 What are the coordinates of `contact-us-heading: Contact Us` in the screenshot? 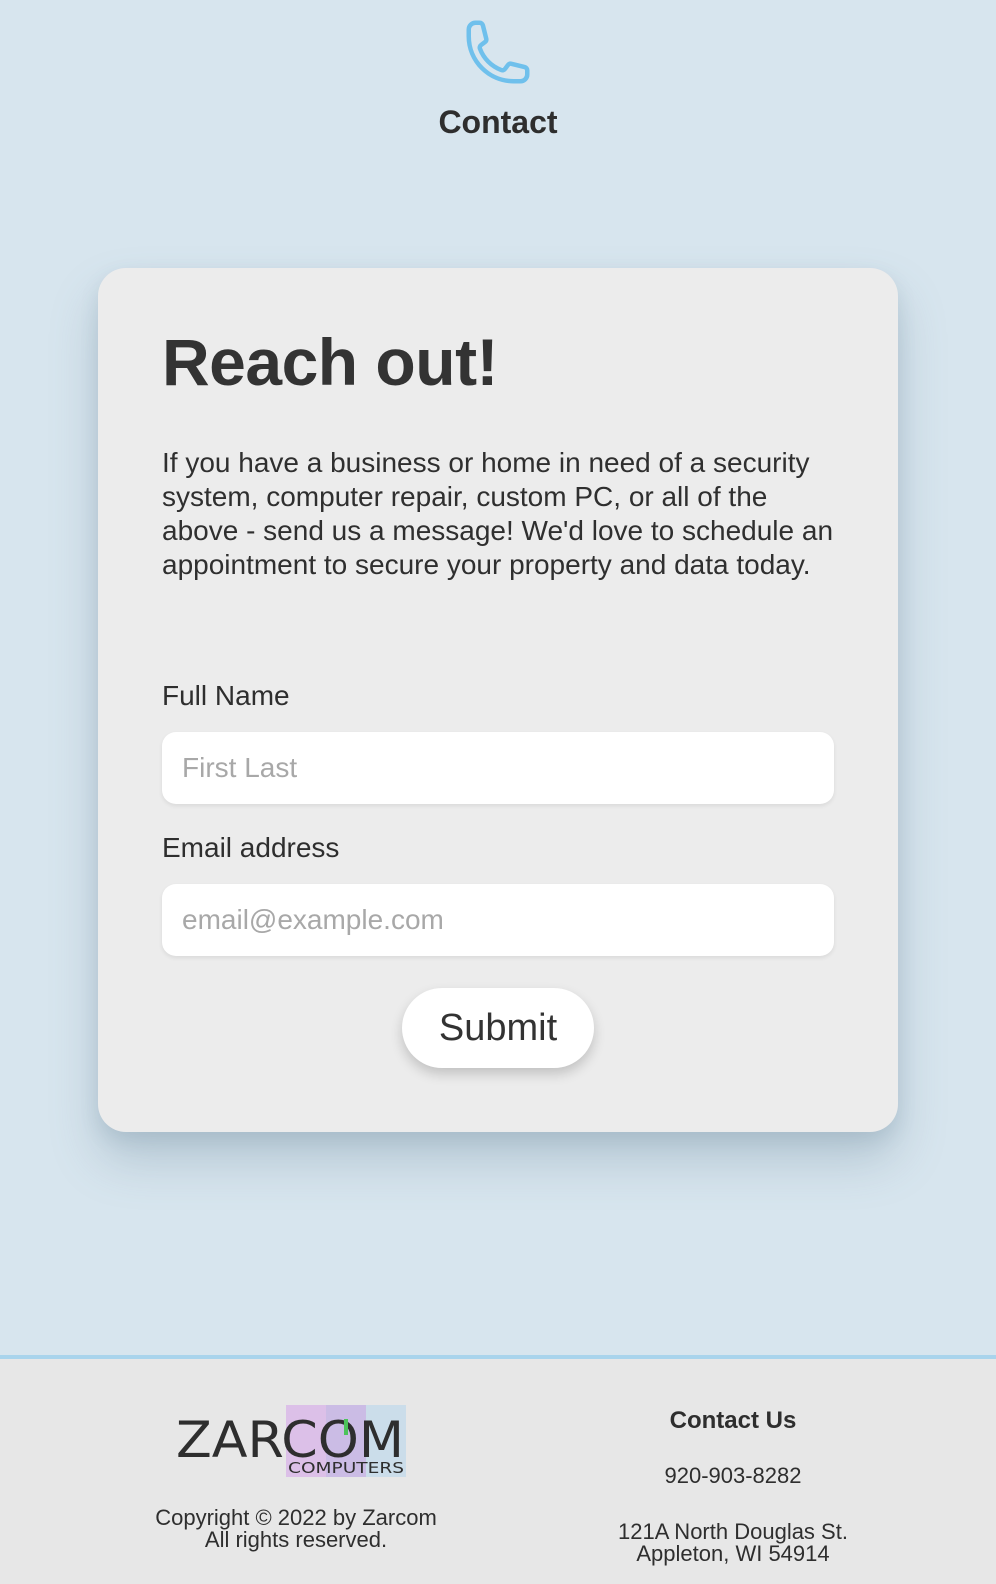 It's located at (733, 1420).